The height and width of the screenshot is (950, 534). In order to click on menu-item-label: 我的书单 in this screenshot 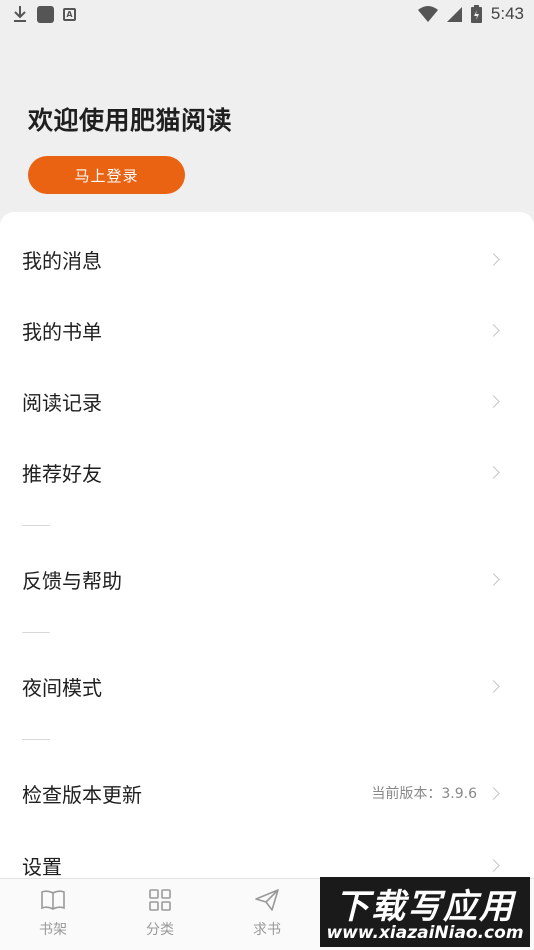, I will do `click(62, 331)`.